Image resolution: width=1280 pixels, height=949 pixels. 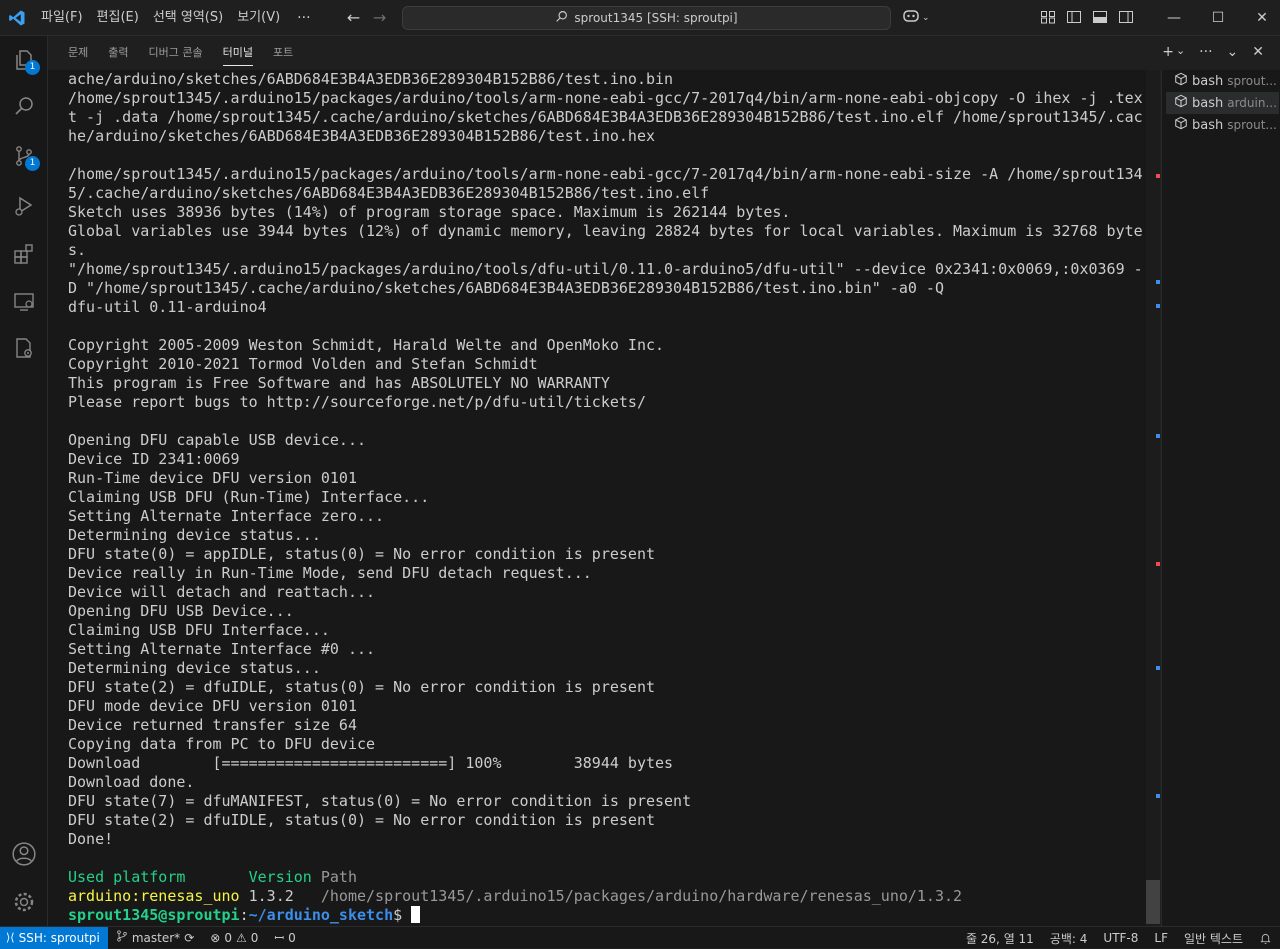 What do you see at coordinates (24, 206) in the screenshot?
I see `run-debug-icon` at bounding box center [24, 206].